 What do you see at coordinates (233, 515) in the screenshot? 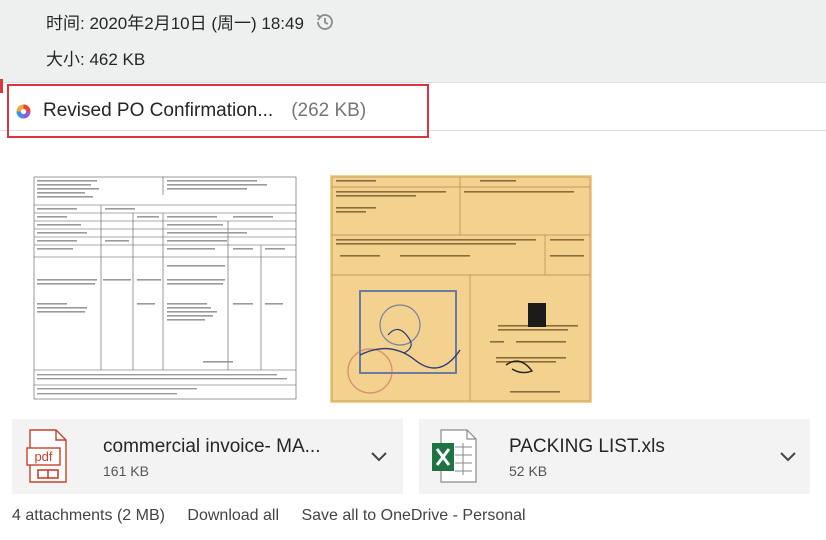
I see `download-all-link: Download all` at bounding box center [233, 515].